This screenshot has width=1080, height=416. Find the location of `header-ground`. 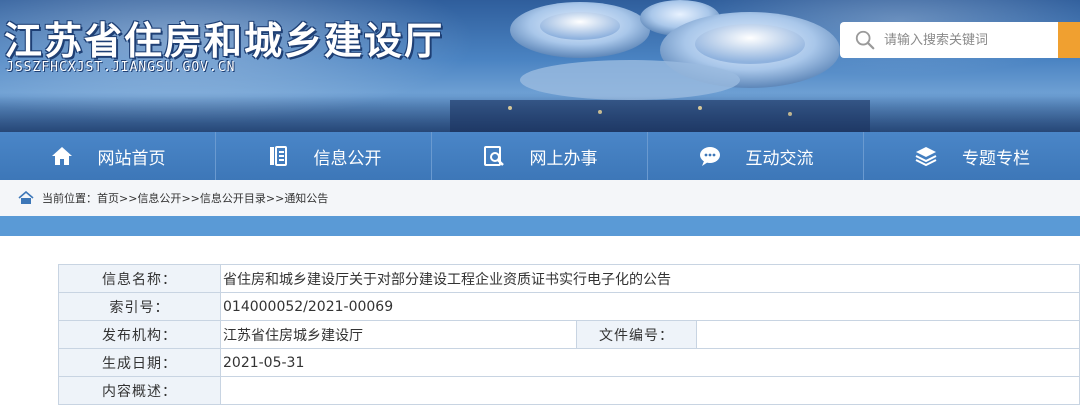

header-ground is located at coordinates (540, 114).